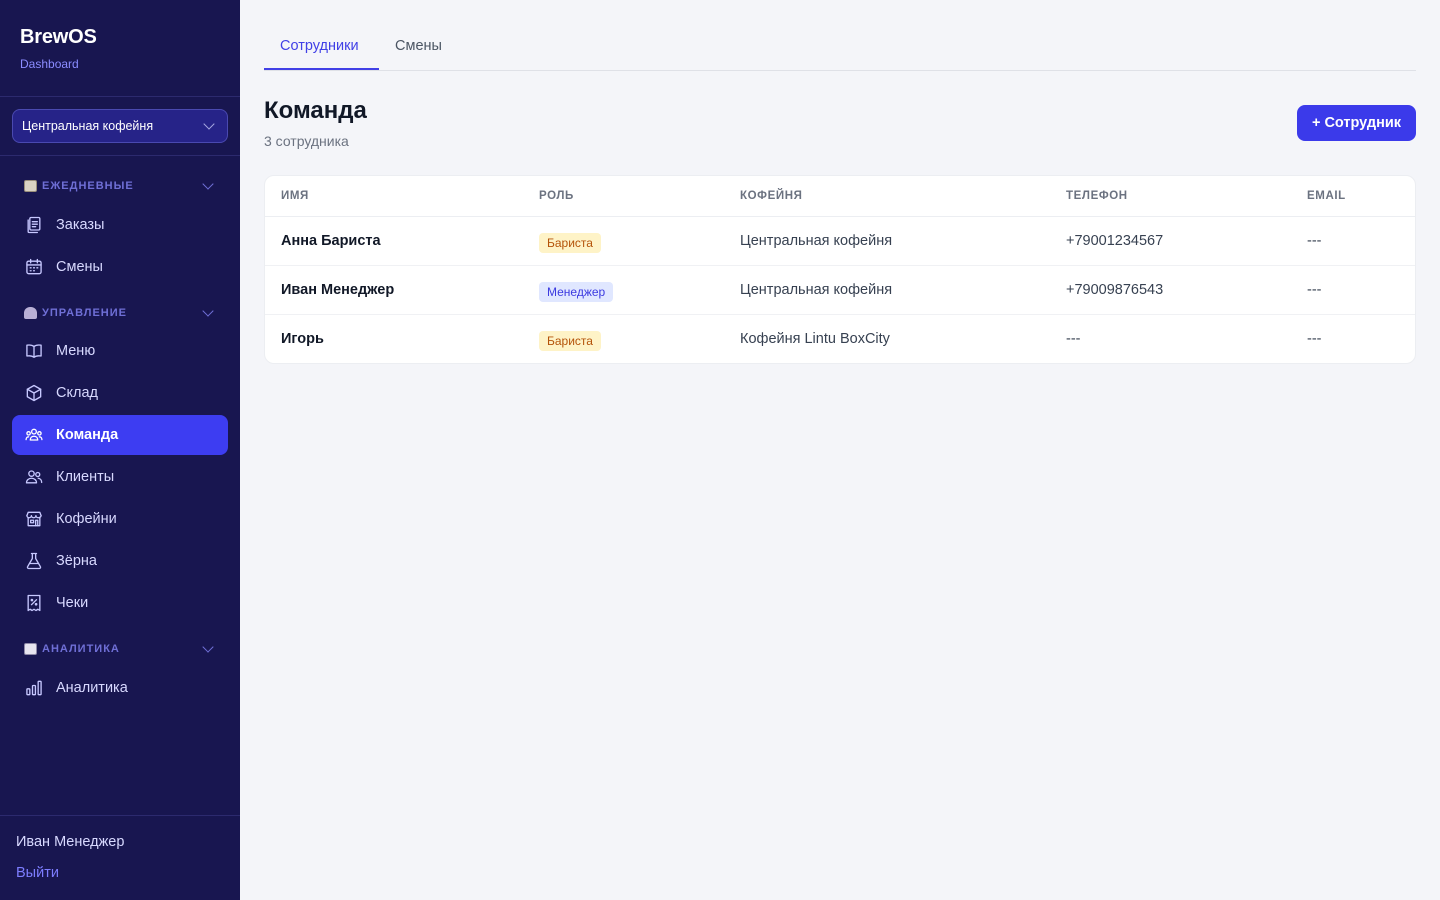 This screenshot has height=900, width=1440. I want to click on section-management-label: УПРАВЛЕНИЕ, so click(84, 313).